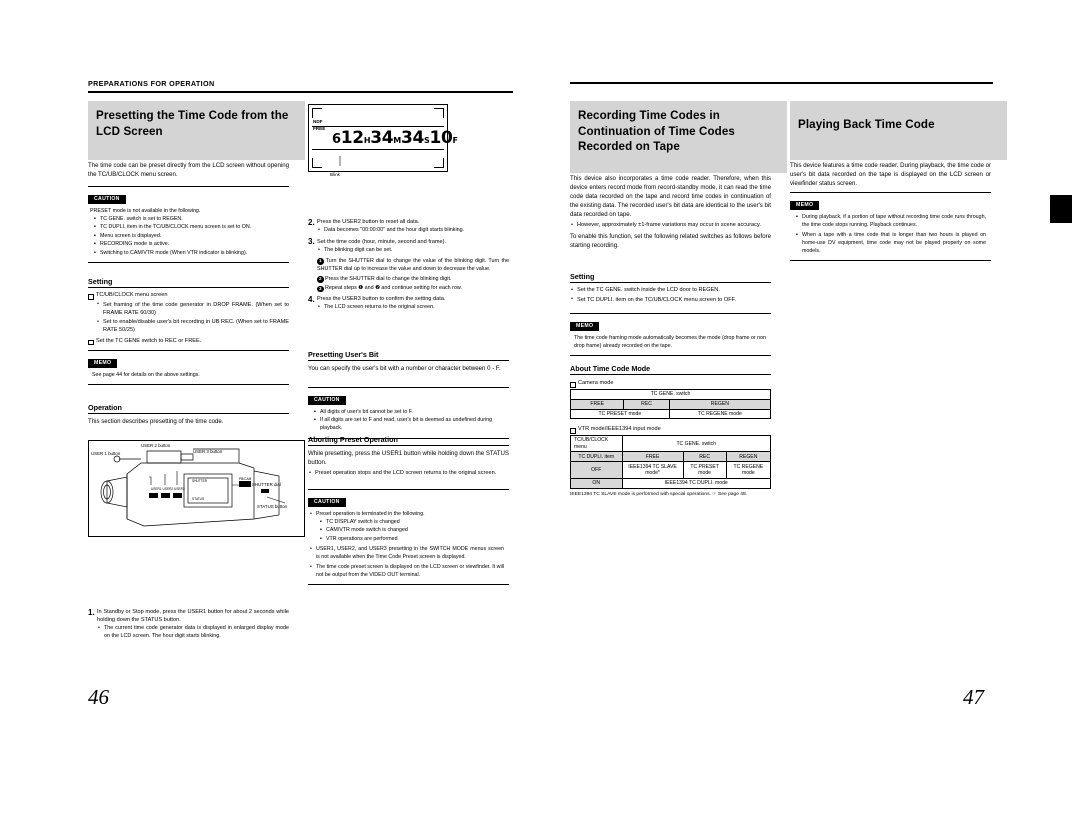  I want to click on table2-col-regen: REGEN, so click(748, 457).